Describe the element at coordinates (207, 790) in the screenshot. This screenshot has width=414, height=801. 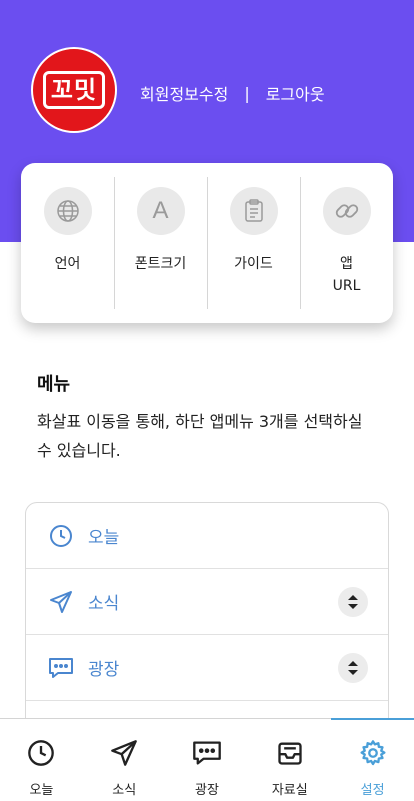
I see `tab-label: 광장` at that location.